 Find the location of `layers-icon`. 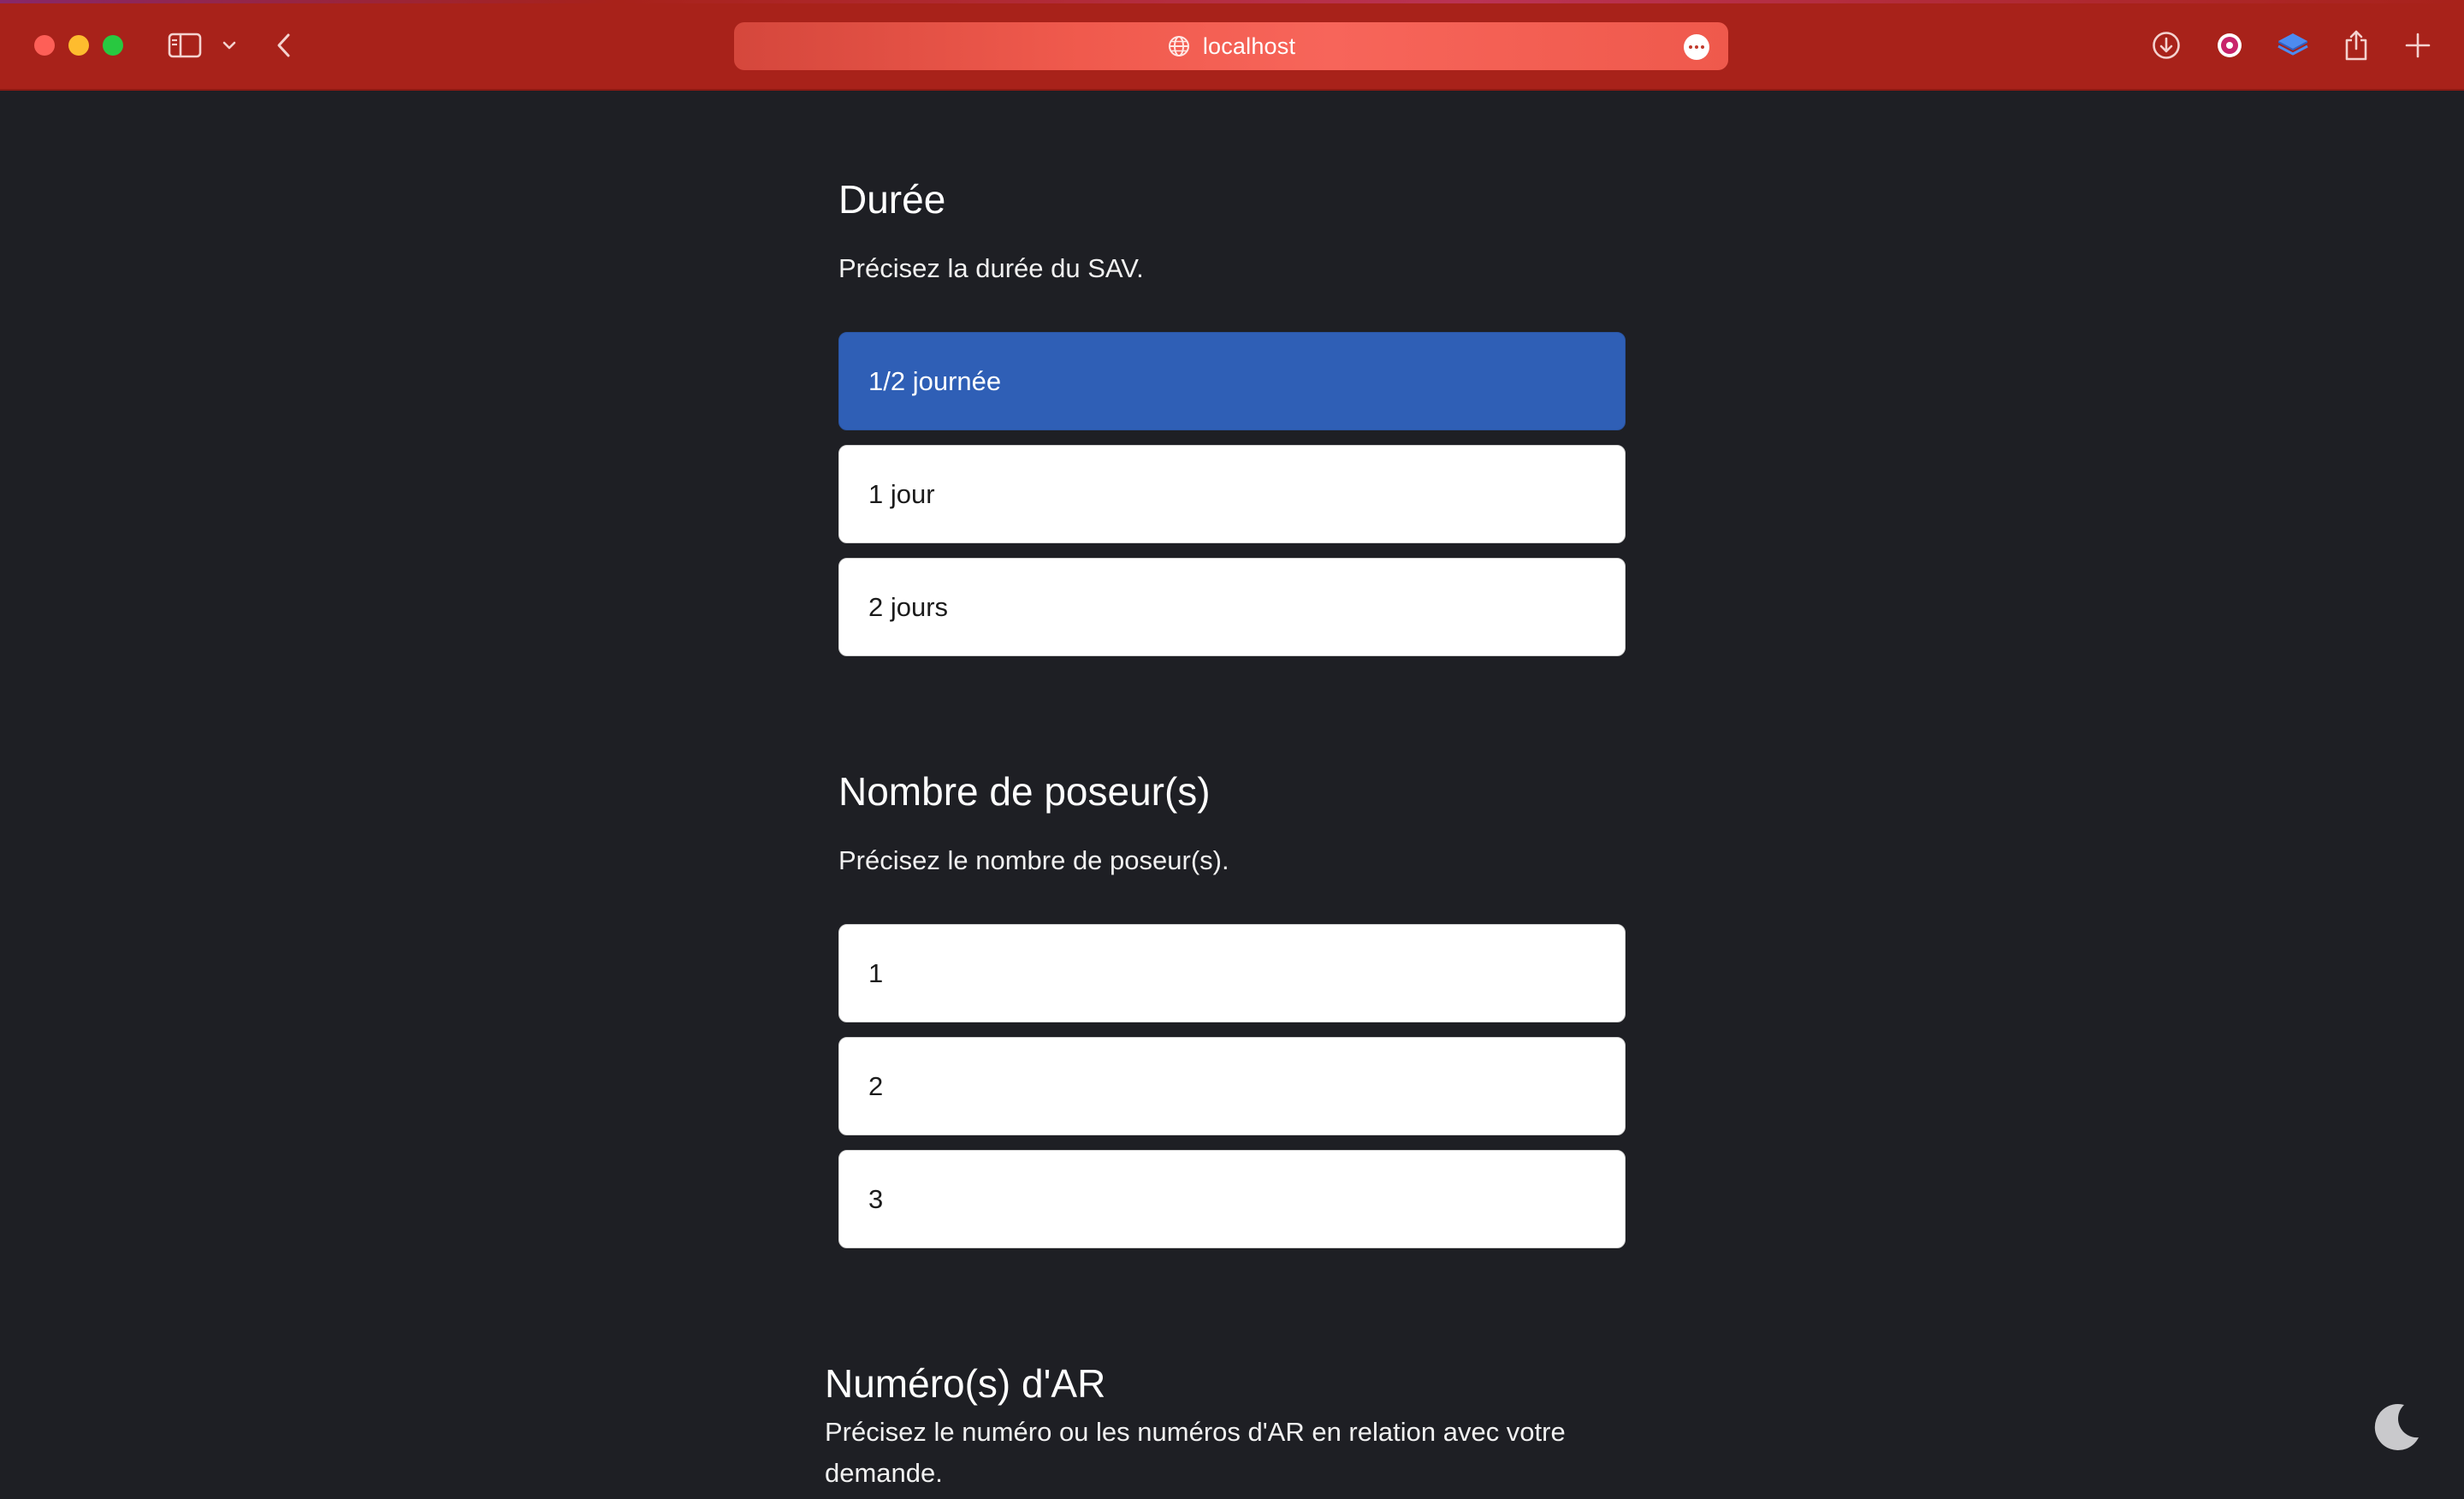

layers-icon is located at coordinates (2292, 44).